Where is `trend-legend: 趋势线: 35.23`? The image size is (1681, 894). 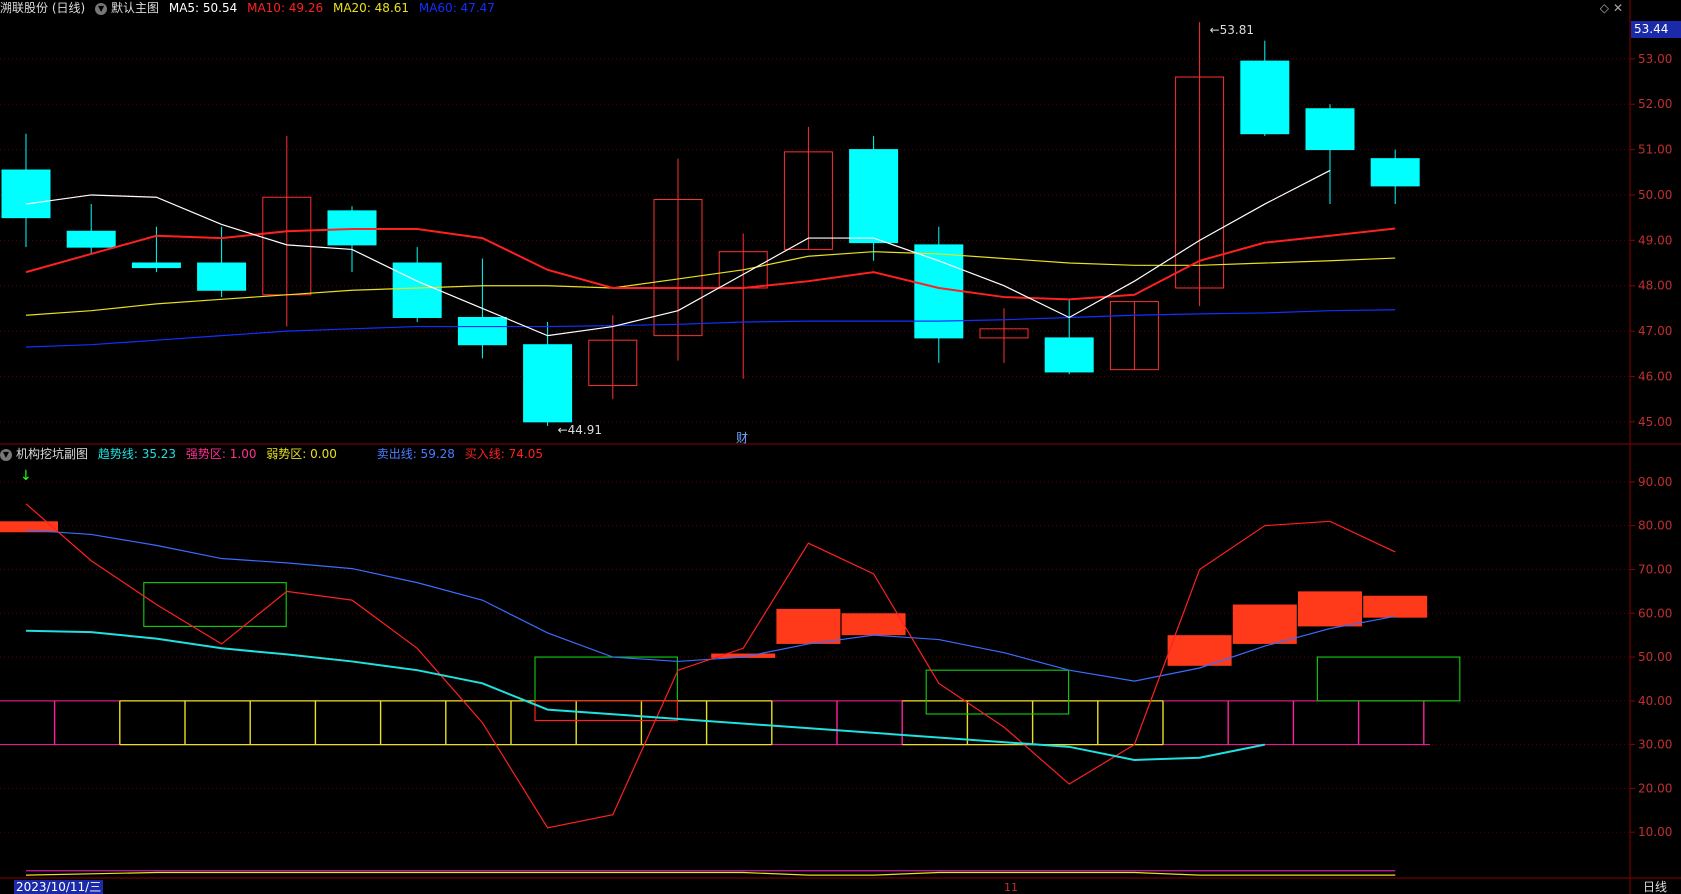 trend-legend: 趋势线: 35.23 is located at coordinates (137, 454).